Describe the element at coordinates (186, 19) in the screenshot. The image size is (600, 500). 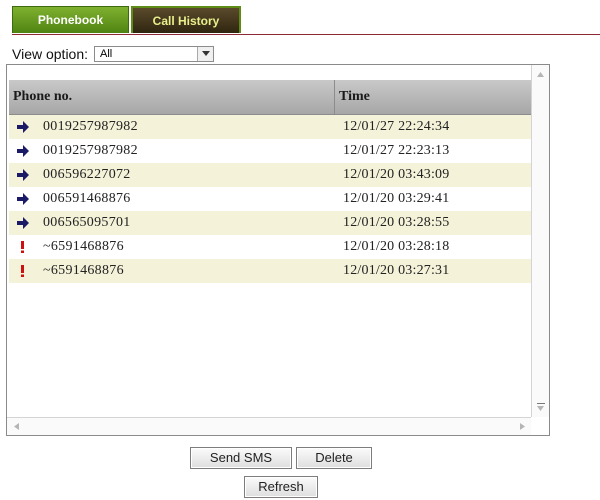
I see `tab-call-history: Call History` at that location.